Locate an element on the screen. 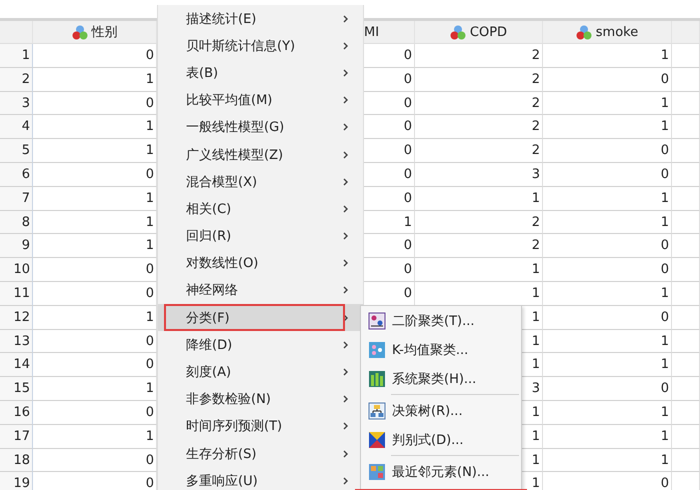 The height and width of the screenshot is (490, 700). row-number: 18 is located at coordinates (16, 460).